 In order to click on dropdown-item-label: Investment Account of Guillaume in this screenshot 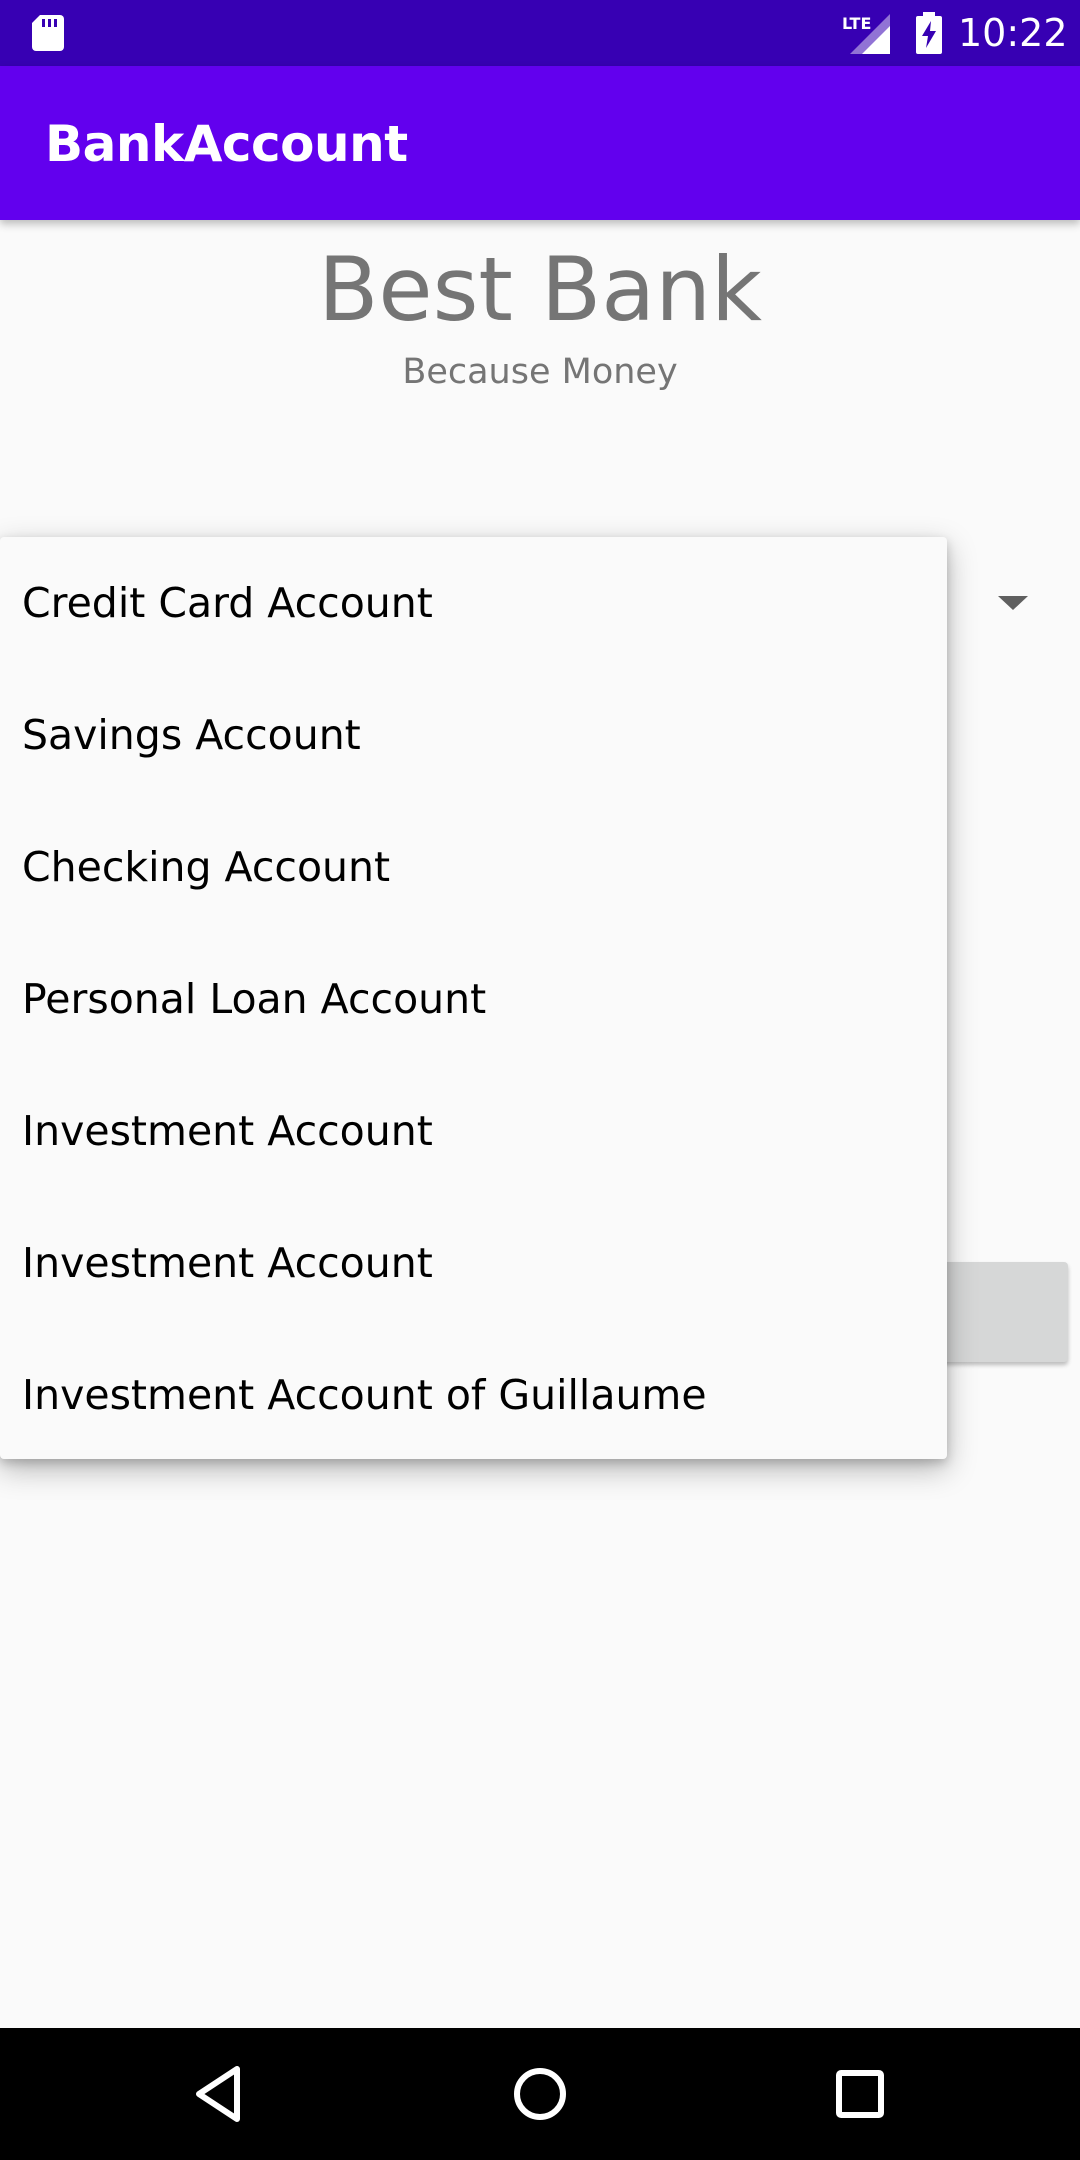, I will do `click(364, 1395)`.